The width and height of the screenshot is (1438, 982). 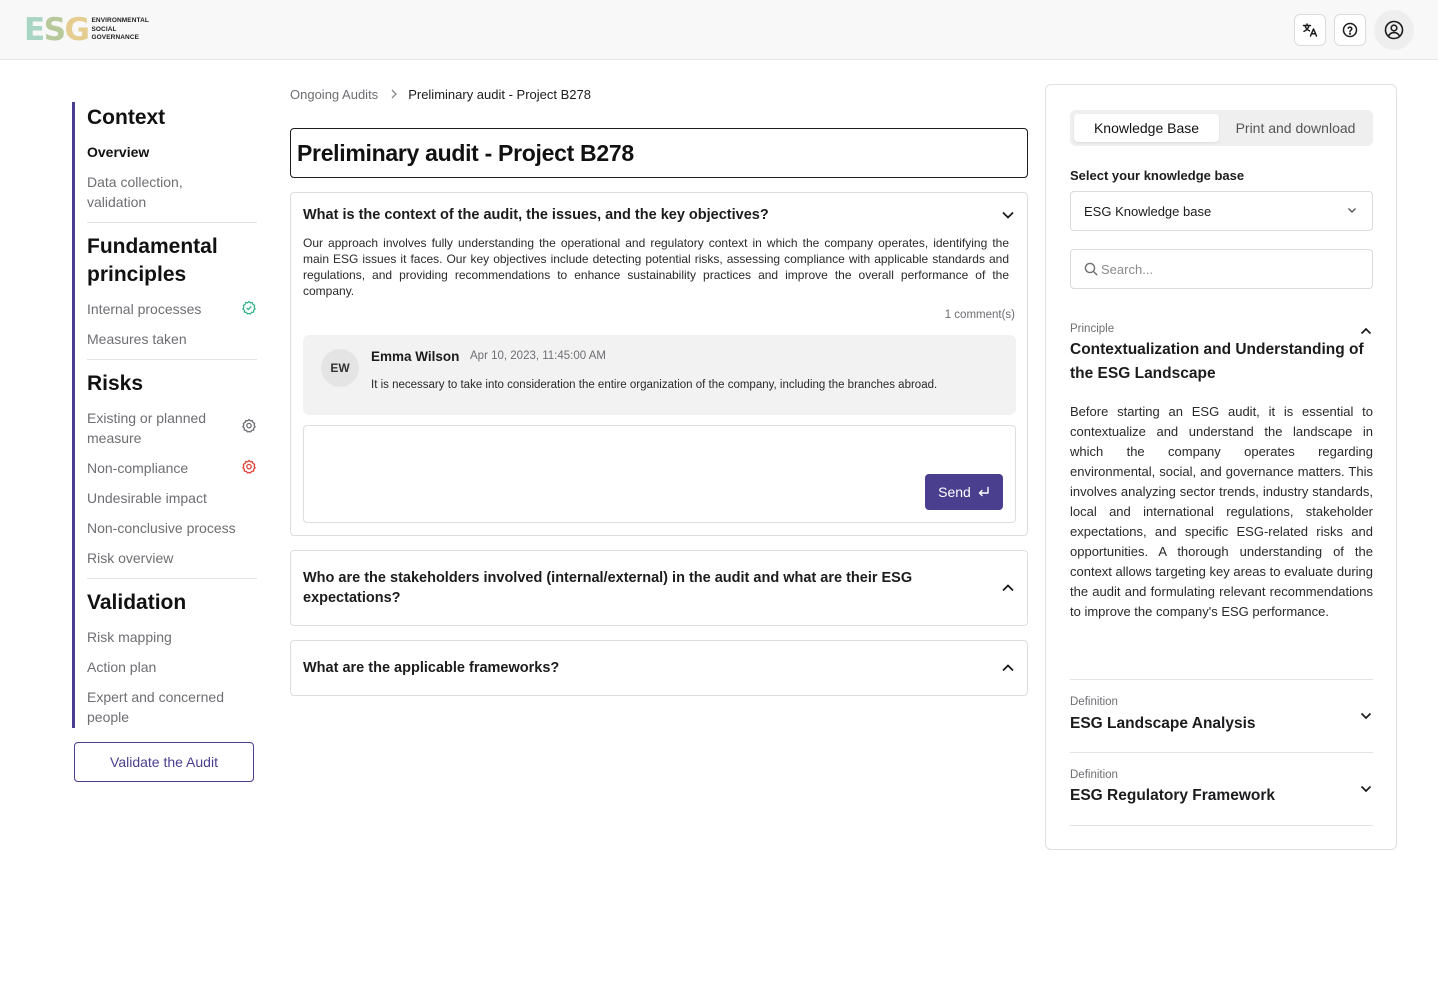 I want to click on nav-item-data-collection: Data collection, validation, so click(x=152, y=192).